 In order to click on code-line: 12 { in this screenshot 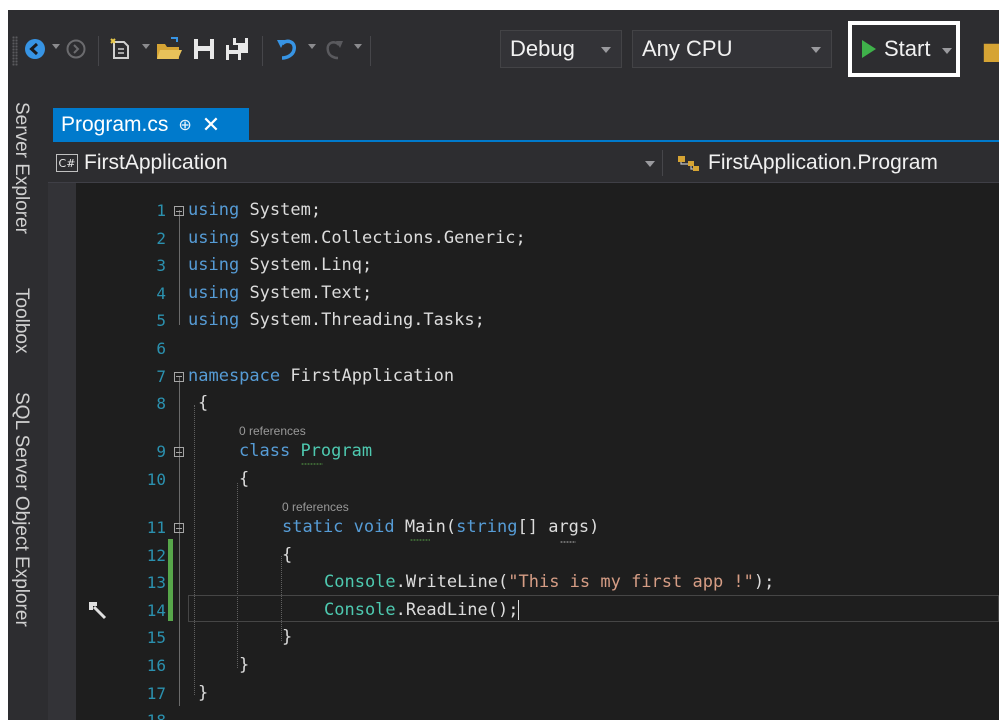, I will do `click(523, 556)`.